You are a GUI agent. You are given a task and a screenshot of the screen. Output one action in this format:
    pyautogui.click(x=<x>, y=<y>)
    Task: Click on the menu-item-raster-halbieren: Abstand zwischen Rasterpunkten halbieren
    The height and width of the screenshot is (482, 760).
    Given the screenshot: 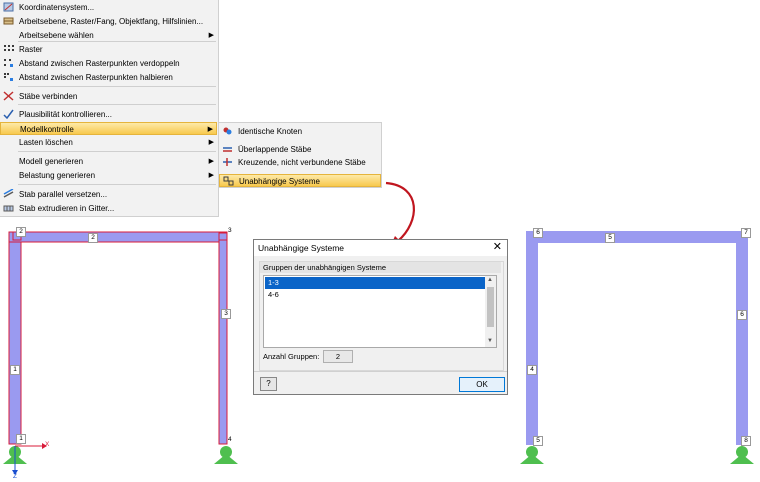 What is the action you would take?
    pyautogui.click(x=108, y=77)
    